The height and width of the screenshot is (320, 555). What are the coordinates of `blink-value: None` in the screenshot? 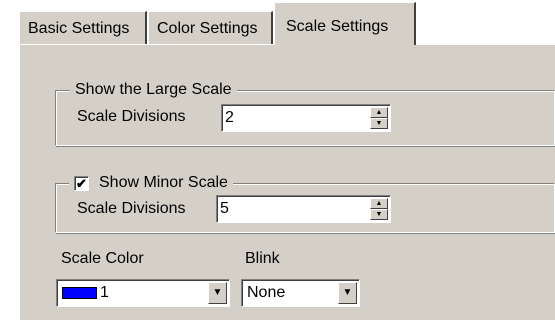 It's located at (266, 292).